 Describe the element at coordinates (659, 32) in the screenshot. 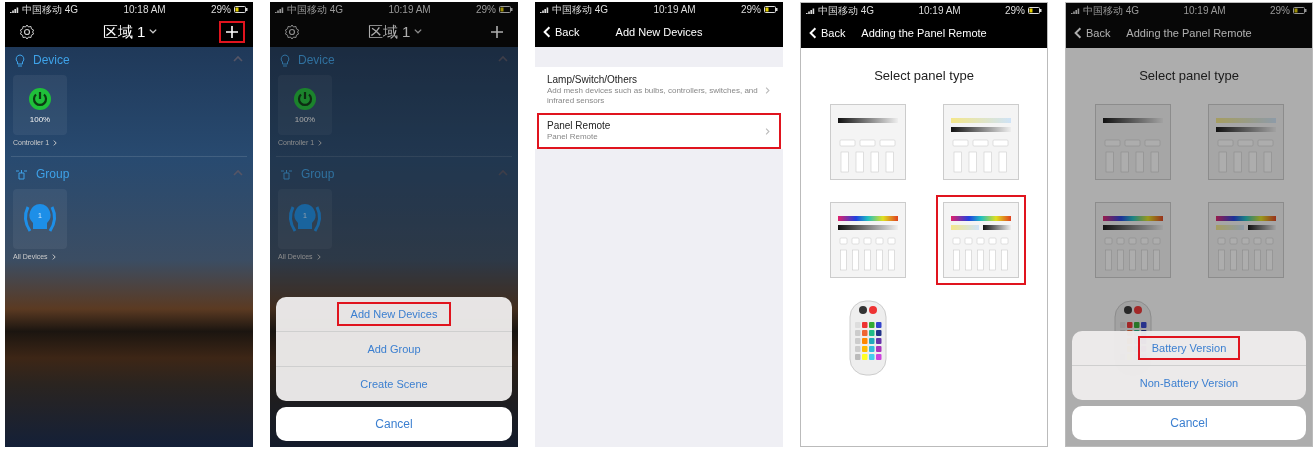

I see `nav-title: Add New Devices` at that location.